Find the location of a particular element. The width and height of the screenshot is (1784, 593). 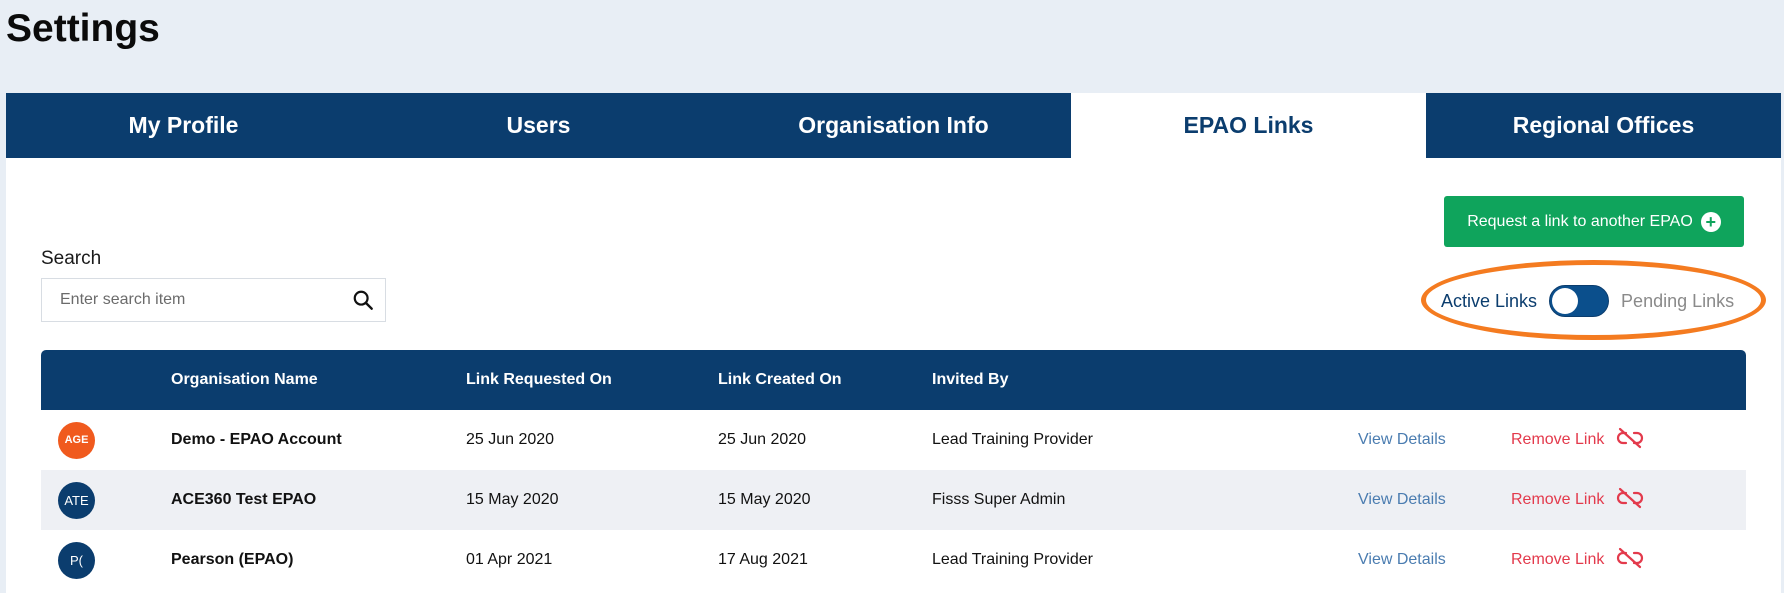

header-organisation-name: Organisation Name is located at coordinates (244, 379).